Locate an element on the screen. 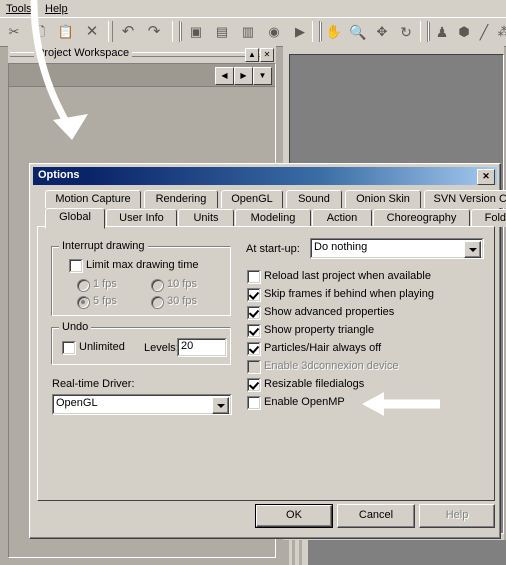  delete-icon: ✕ is located at coordinates (92, 32).